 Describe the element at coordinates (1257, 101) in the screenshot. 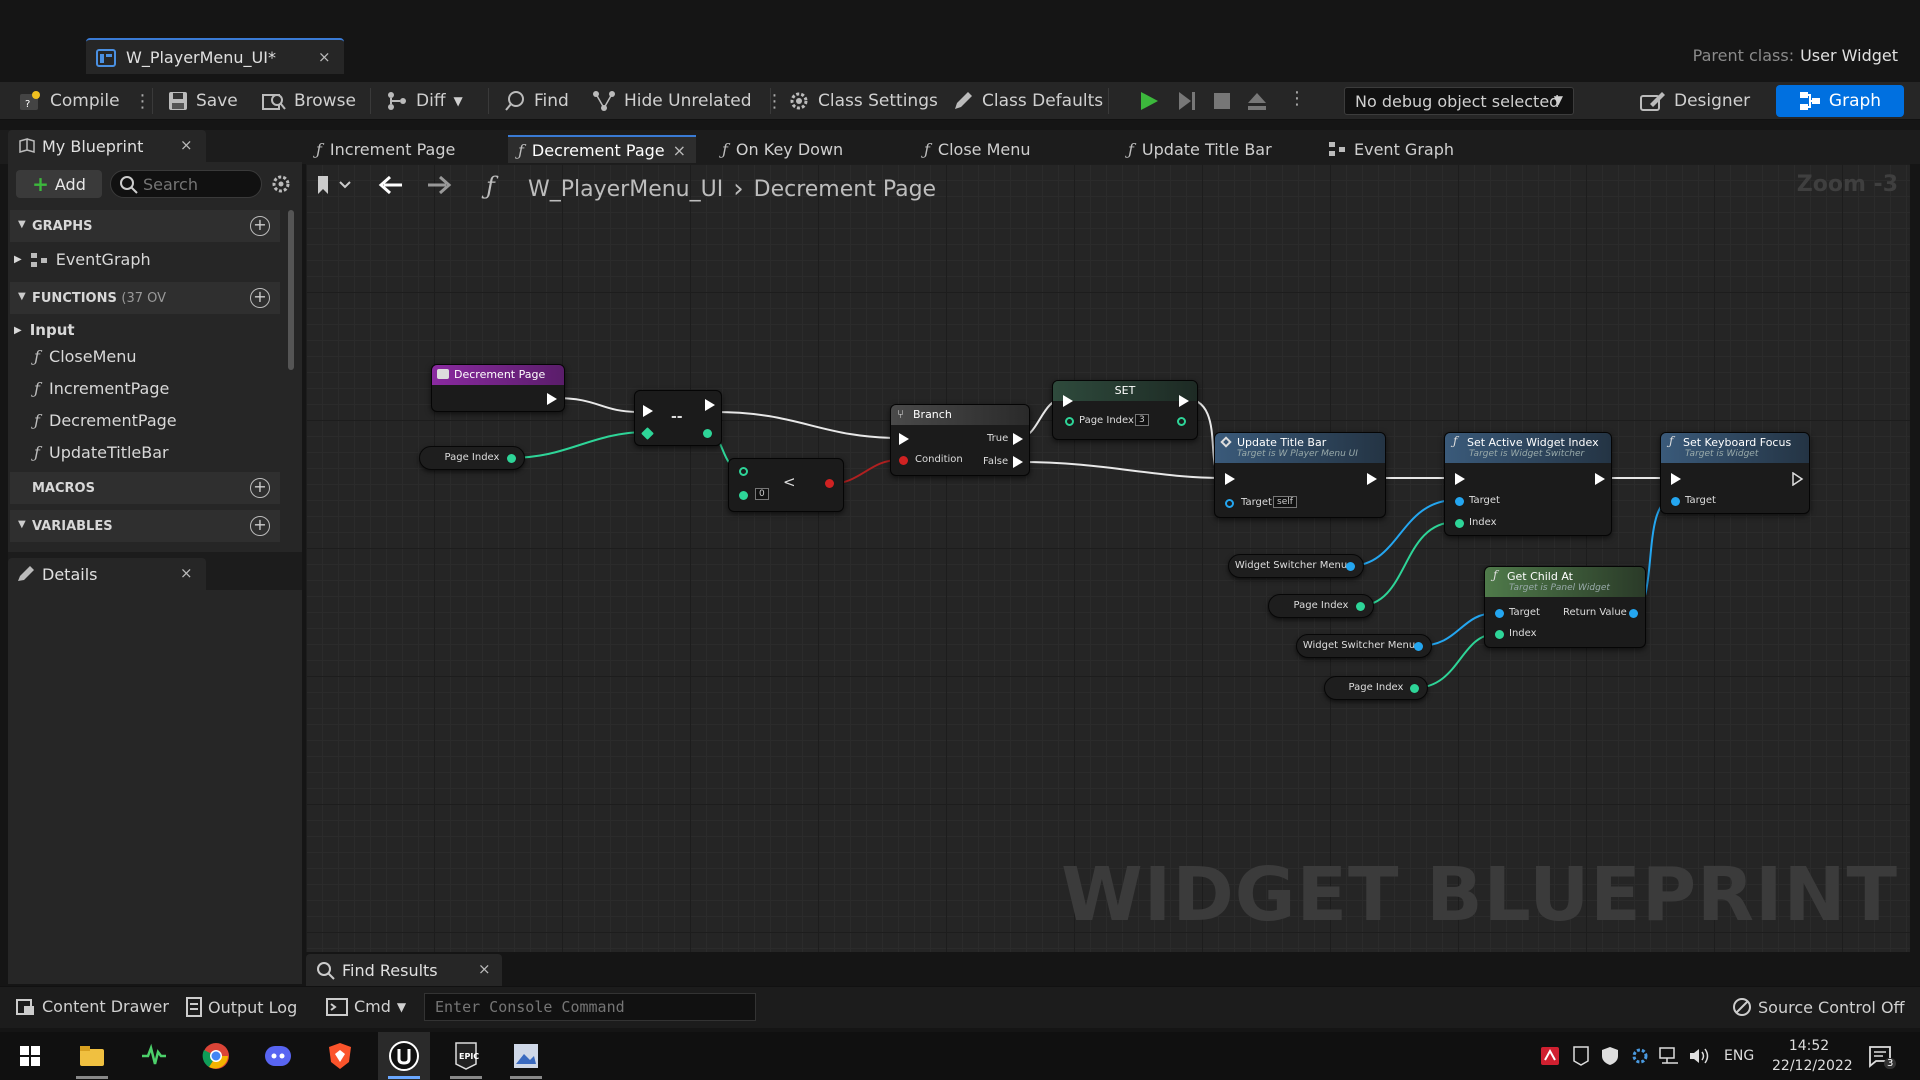

I see `eject-icon` at that location.